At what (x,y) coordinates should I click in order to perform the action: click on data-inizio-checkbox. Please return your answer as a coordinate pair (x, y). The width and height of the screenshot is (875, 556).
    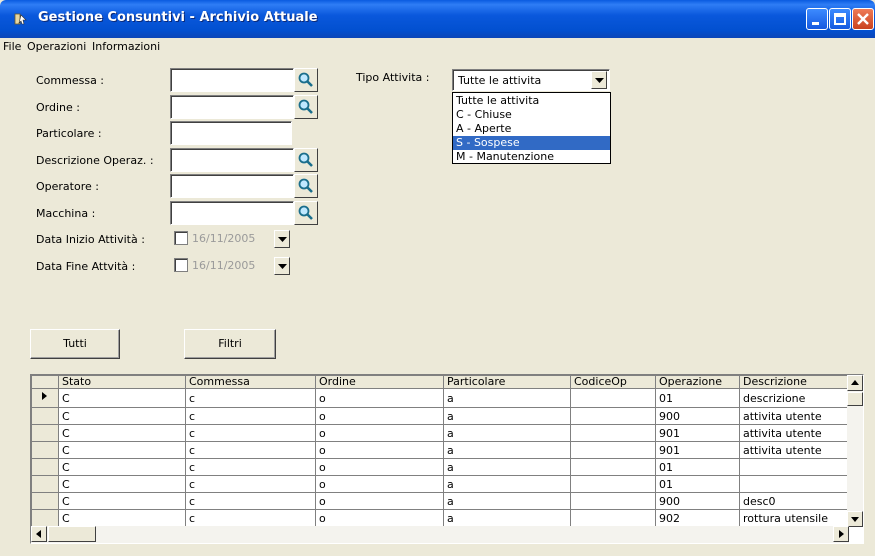
    Looking at the image, I should click on (181, 238).